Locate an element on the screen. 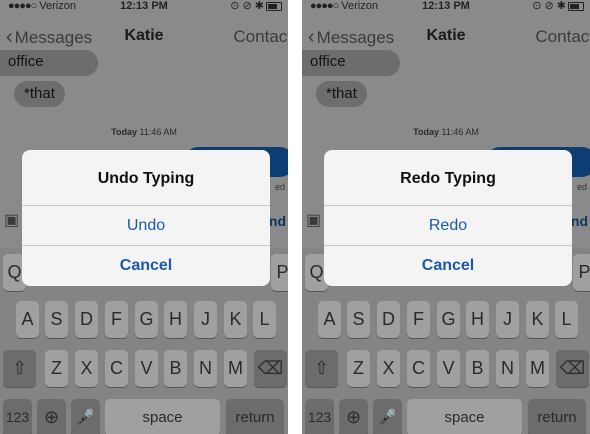 The image size is (590, 434). undo-typing-alert: Undo Typing Undo Cancel is located at coordinates (146, 218).